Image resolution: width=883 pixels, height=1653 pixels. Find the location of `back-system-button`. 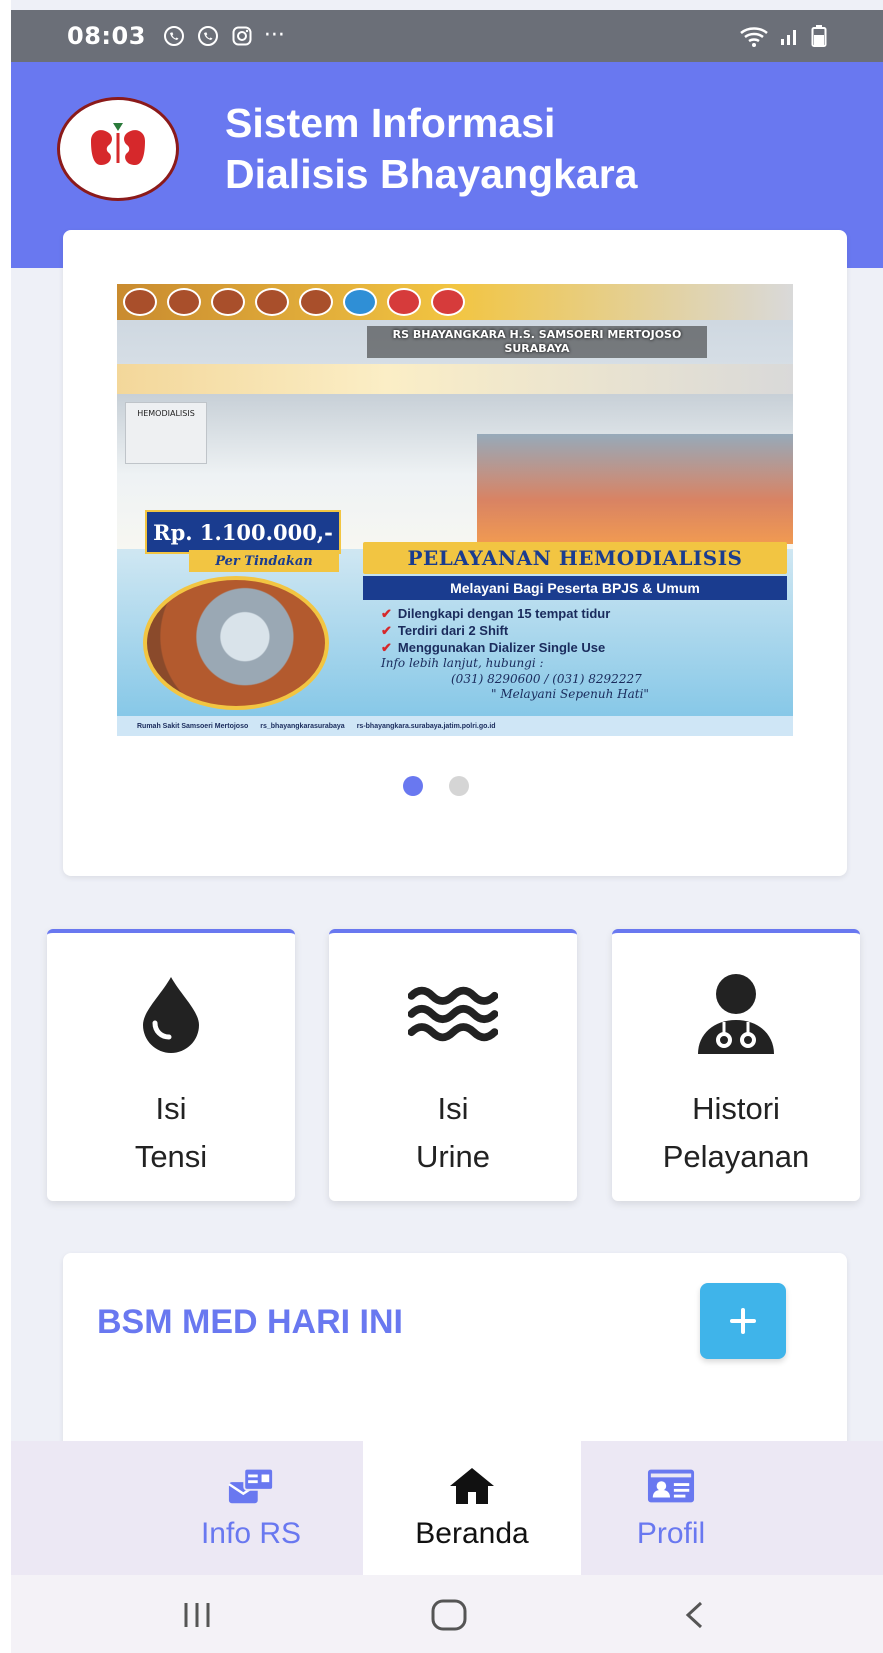

back-system-button is located at coordinates (694, 1615).